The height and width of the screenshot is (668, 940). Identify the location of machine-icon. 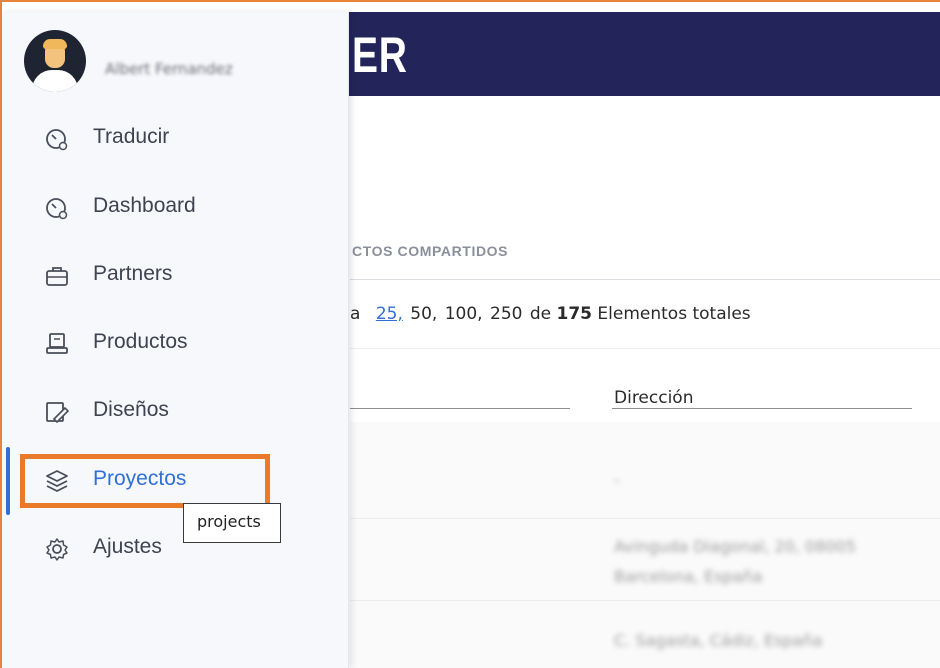
(57, 344).